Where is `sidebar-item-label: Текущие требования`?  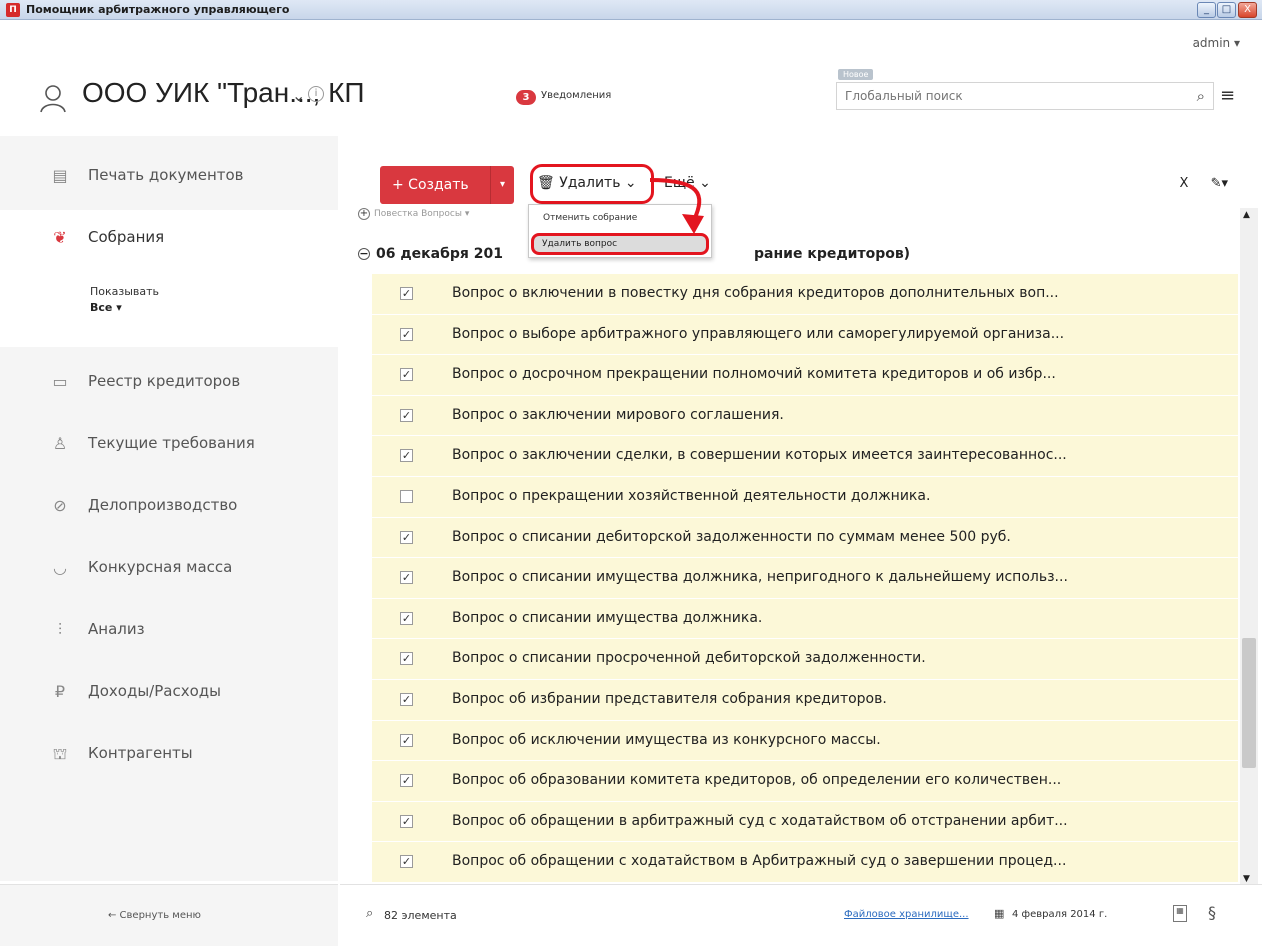
sidebar-item-label: Текущие требования is located at coordinates (171, 443).